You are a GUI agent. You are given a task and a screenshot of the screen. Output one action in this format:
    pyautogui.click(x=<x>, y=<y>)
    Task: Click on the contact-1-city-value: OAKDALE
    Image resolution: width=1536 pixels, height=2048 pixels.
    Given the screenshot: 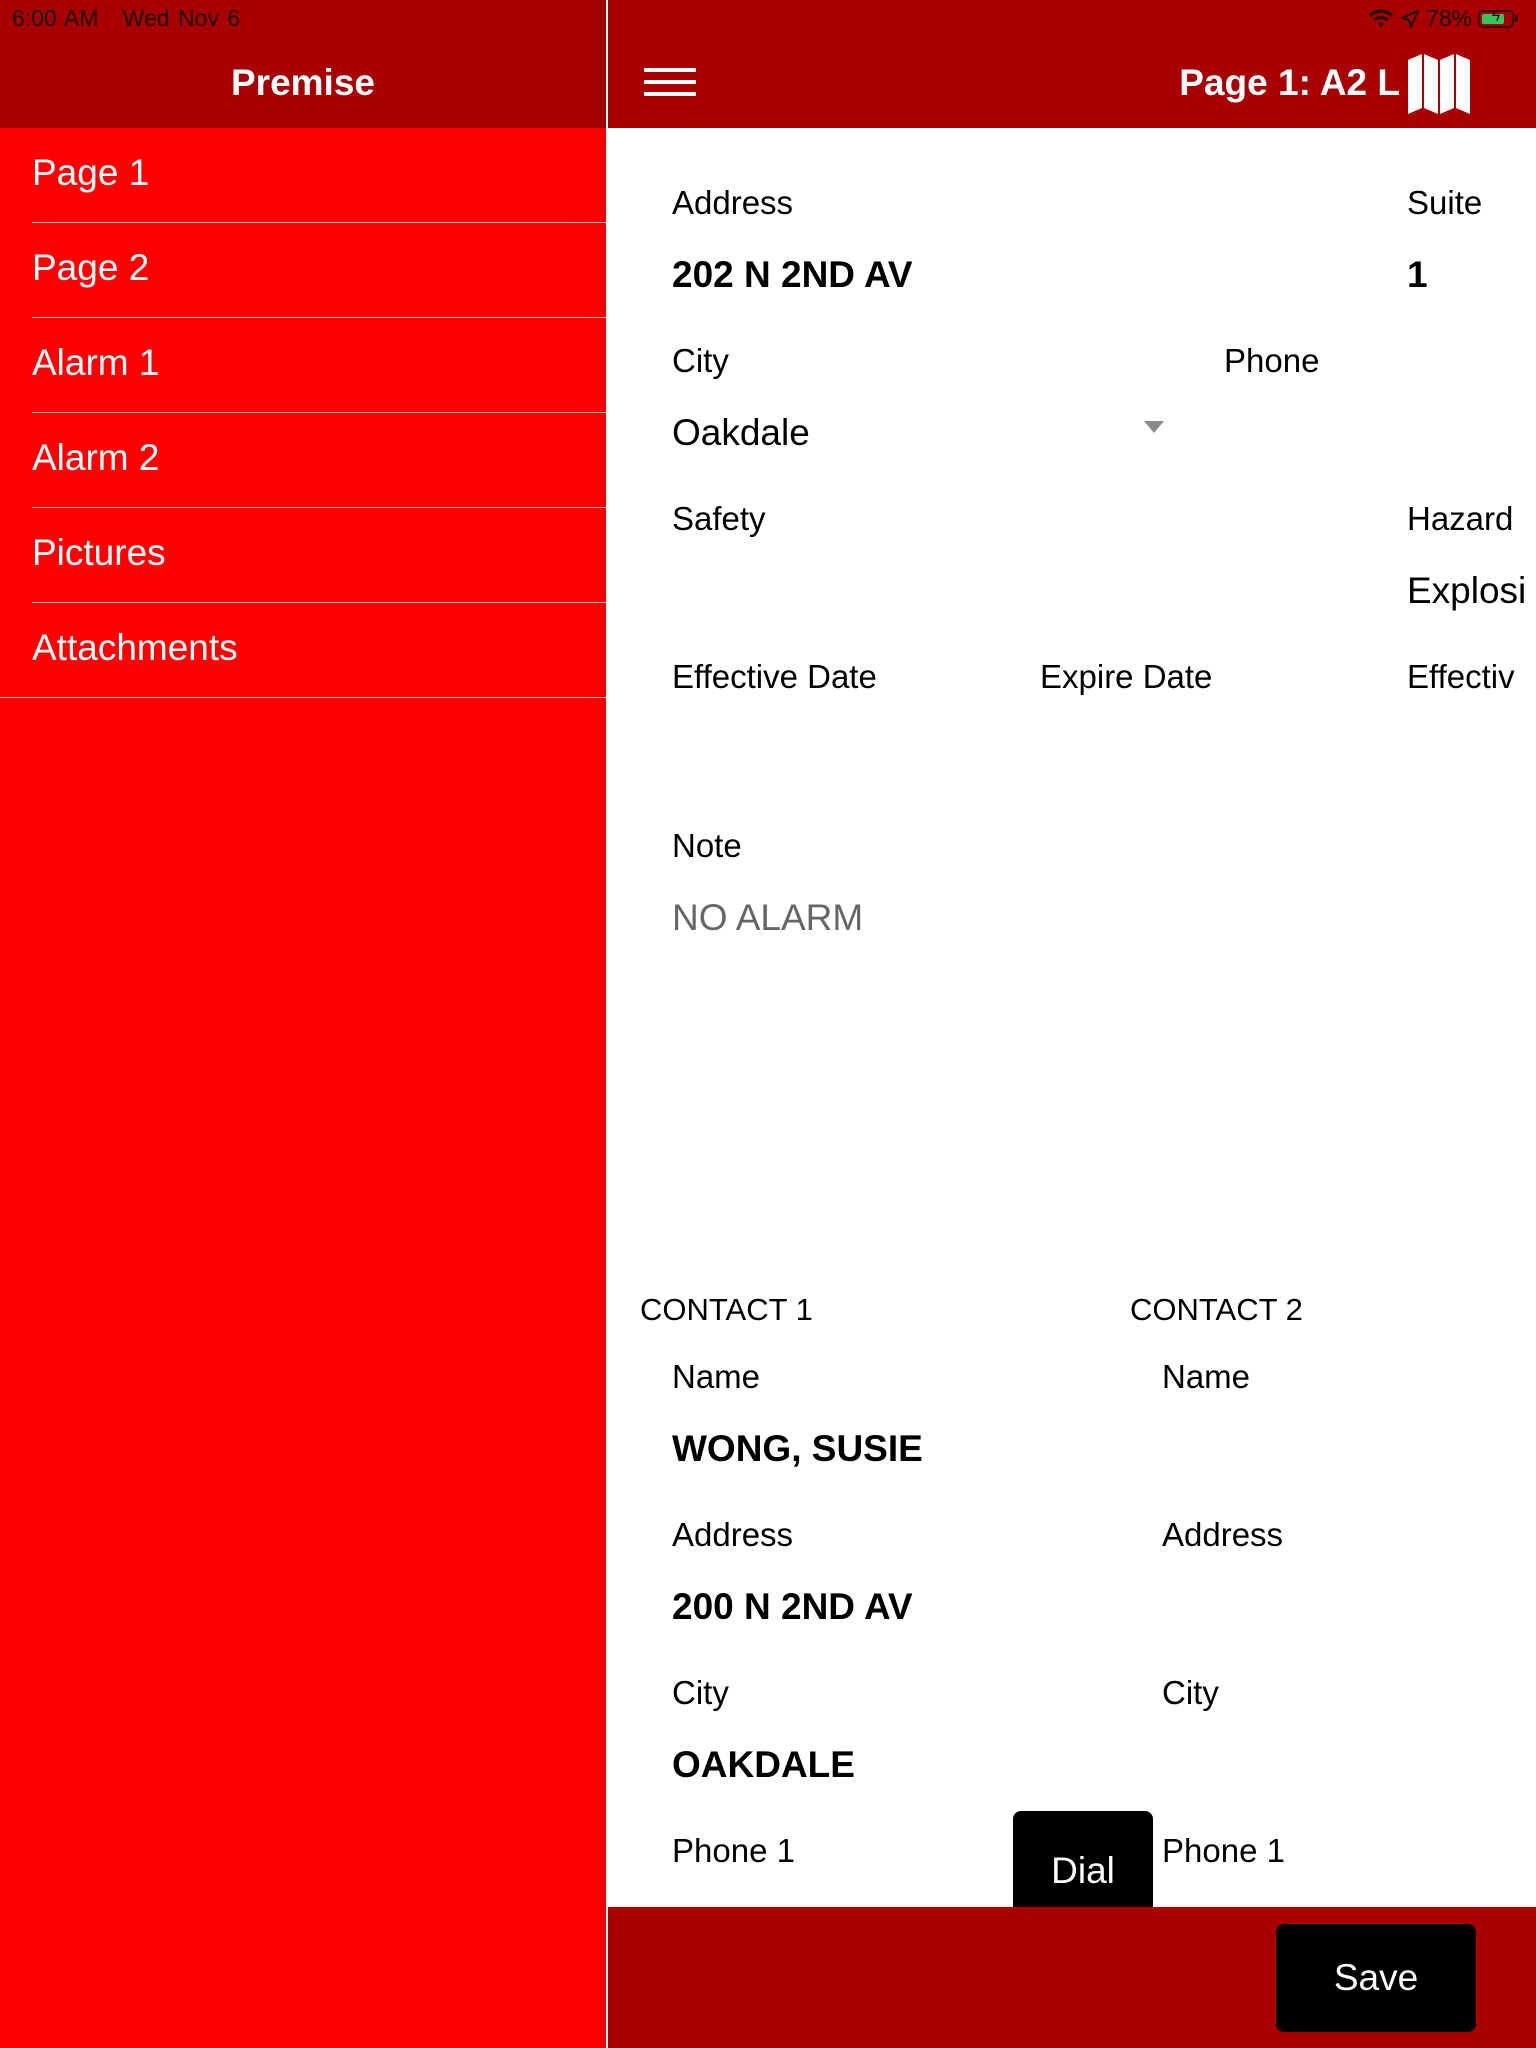 What is the action you would take?
    pyautogui.click(x=763, y=1765)
    